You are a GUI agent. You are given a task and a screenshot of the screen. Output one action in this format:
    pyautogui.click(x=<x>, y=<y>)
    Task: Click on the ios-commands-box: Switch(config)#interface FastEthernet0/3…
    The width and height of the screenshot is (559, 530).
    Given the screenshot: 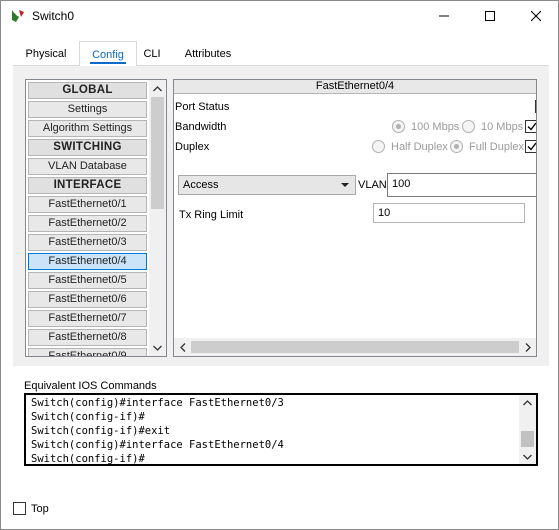 What is the action you would take?
    pyautogui.click(x=281, y=429)
    